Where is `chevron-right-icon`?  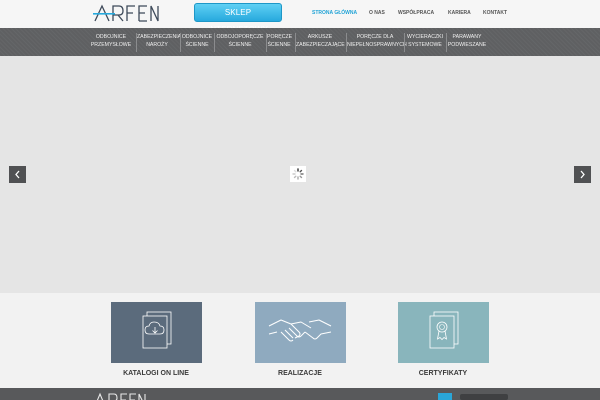
chevron-right-icon is located at coordinates (582, 174).